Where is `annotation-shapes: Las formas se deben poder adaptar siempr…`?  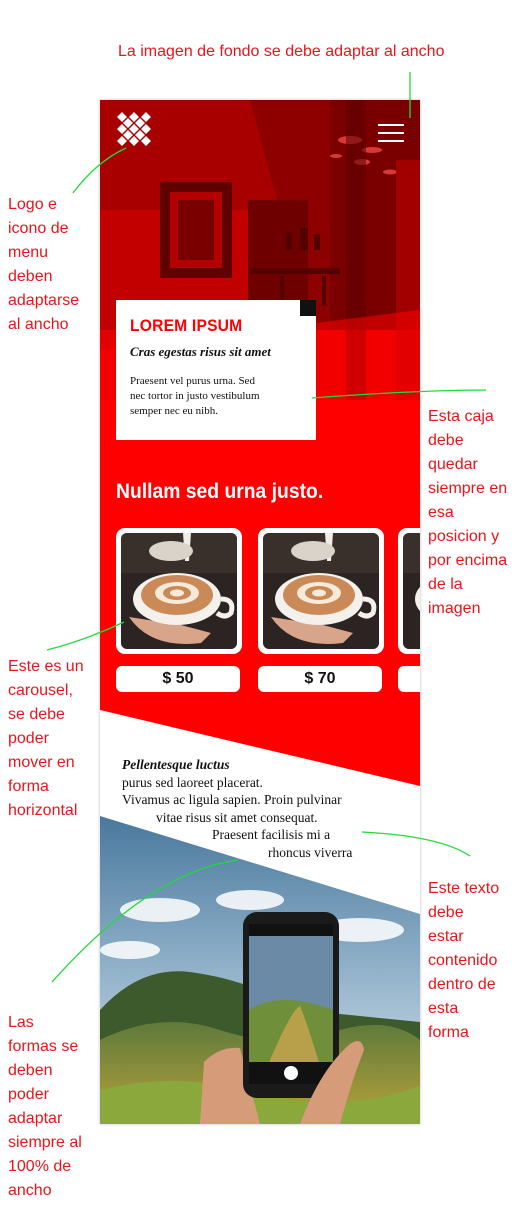 annotation-shapes: Las formas se deben poder adaptar siempr… is located at coordinates (45, 1106).